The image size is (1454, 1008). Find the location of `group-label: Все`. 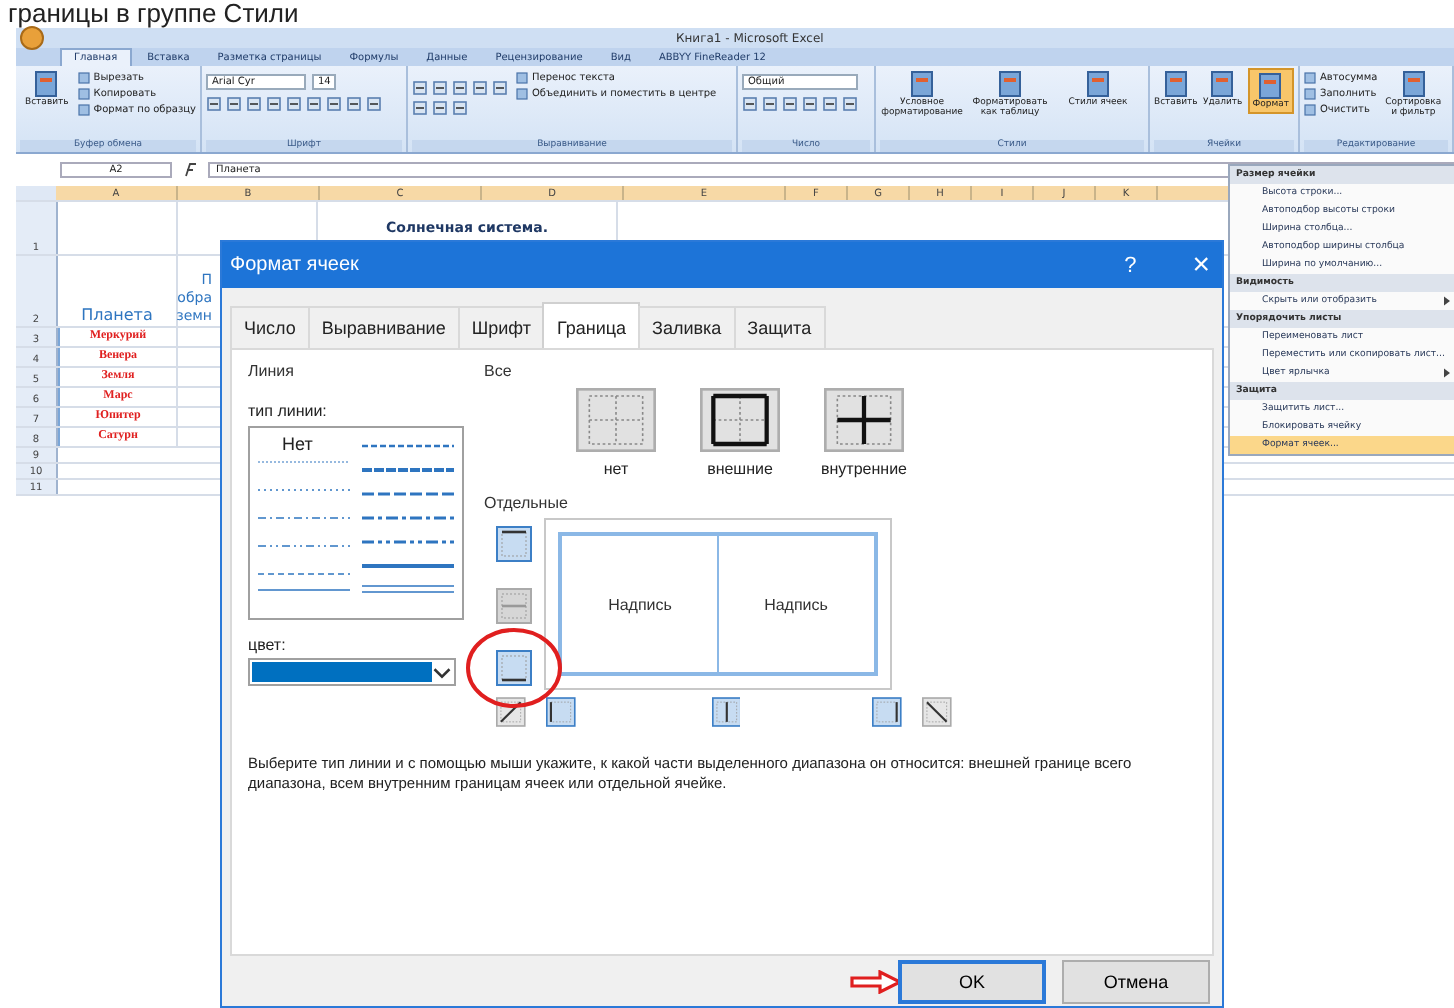

group-label: Все is located at coordinates (499, 371).